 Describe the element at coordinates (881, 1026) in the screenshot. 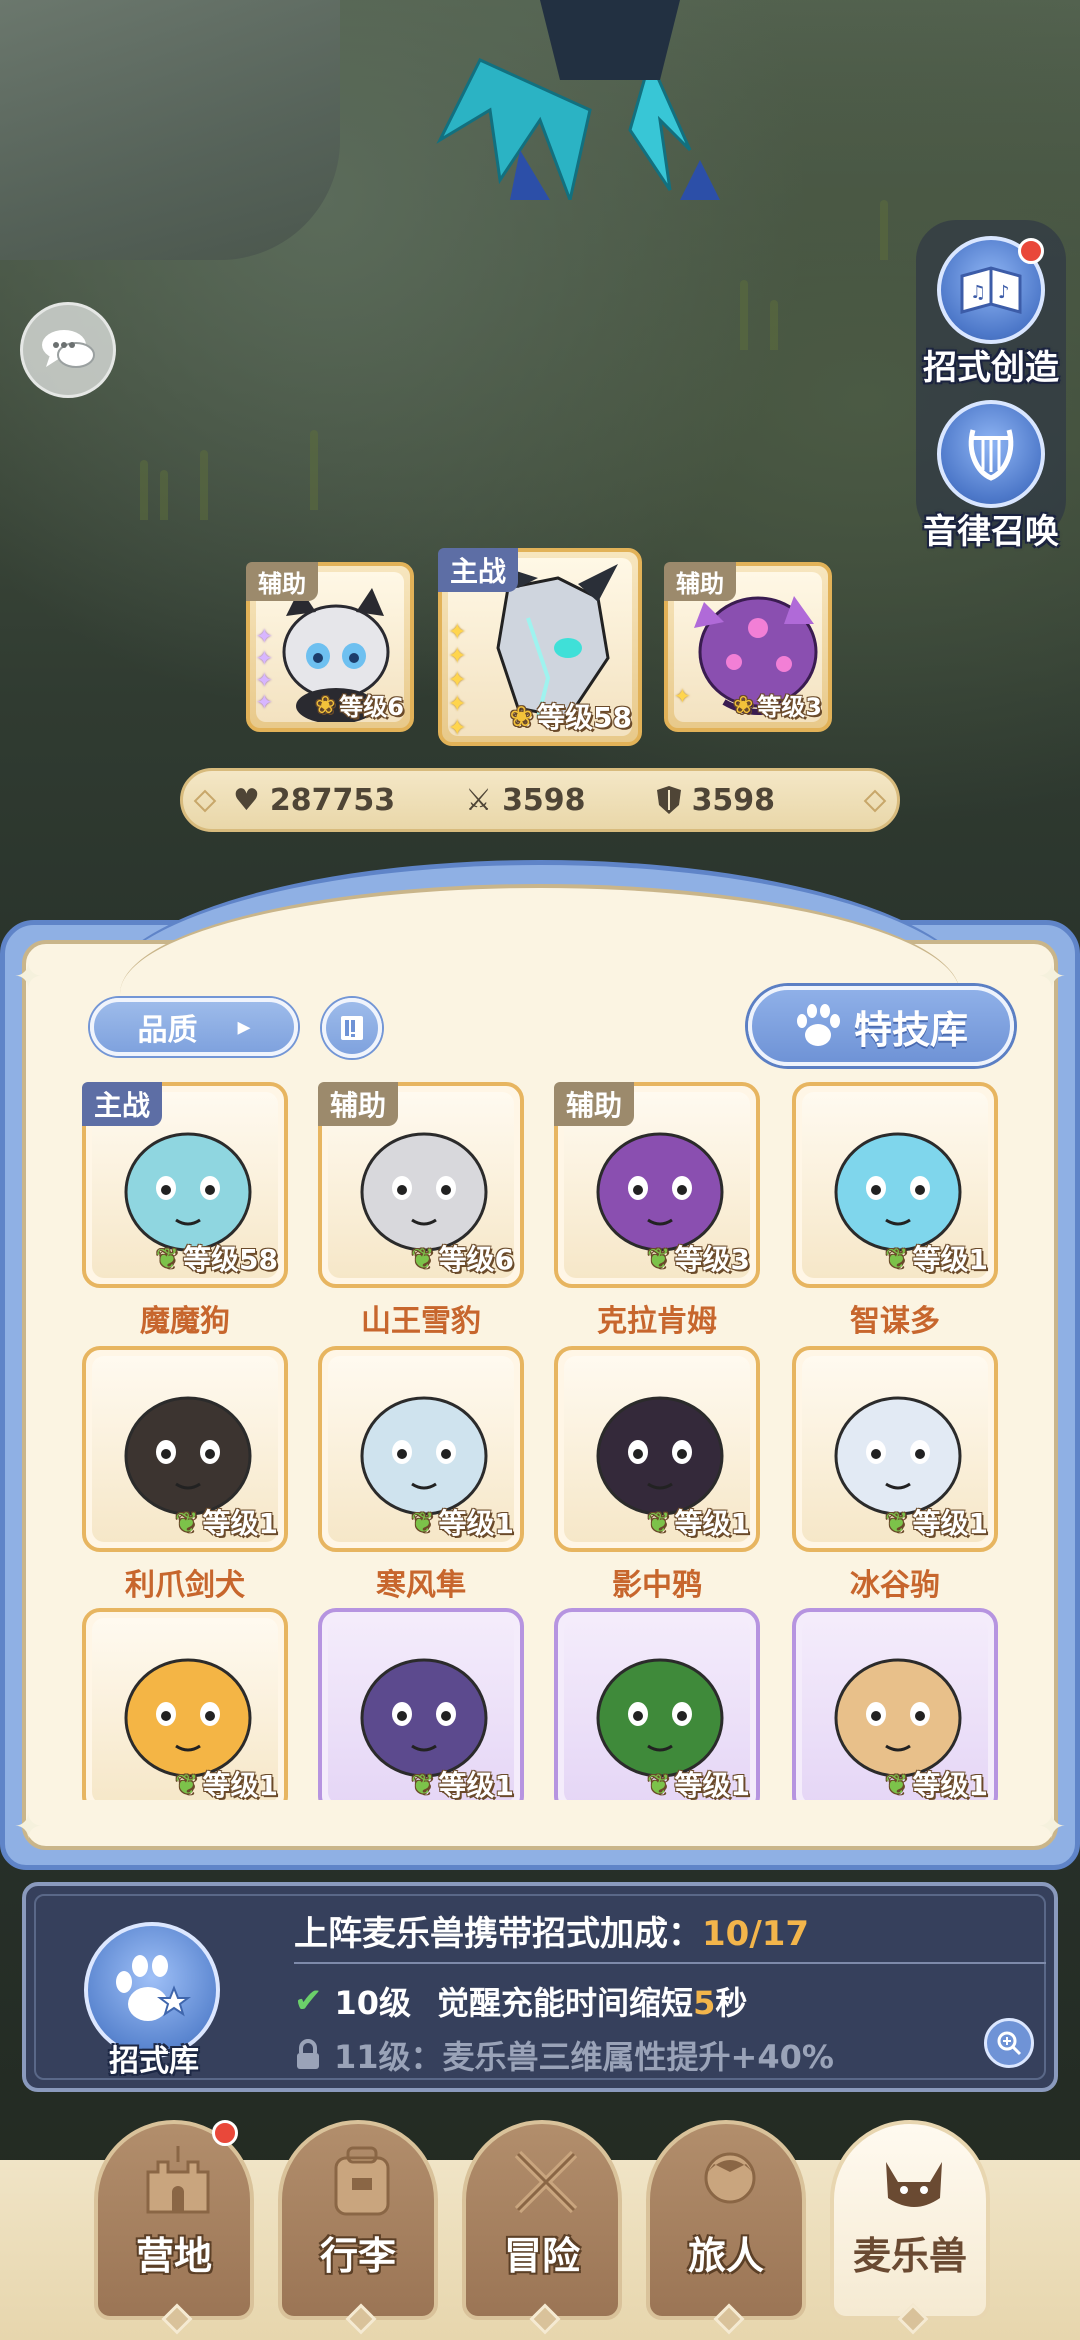

I see `skill-library-button: 特技库` at that location.